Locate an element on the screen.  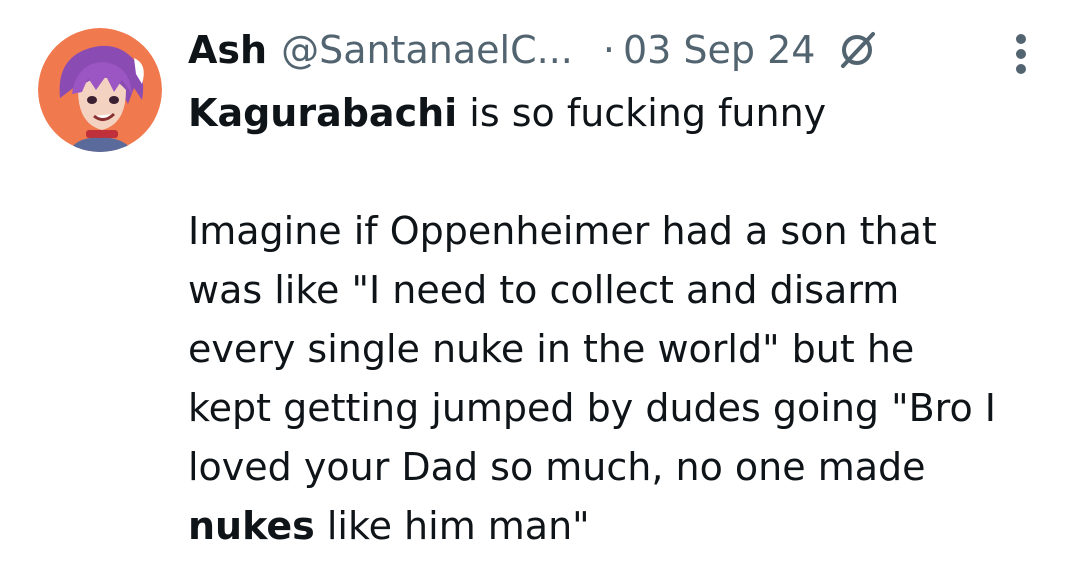
avatar is located at coordinates (100, 90).